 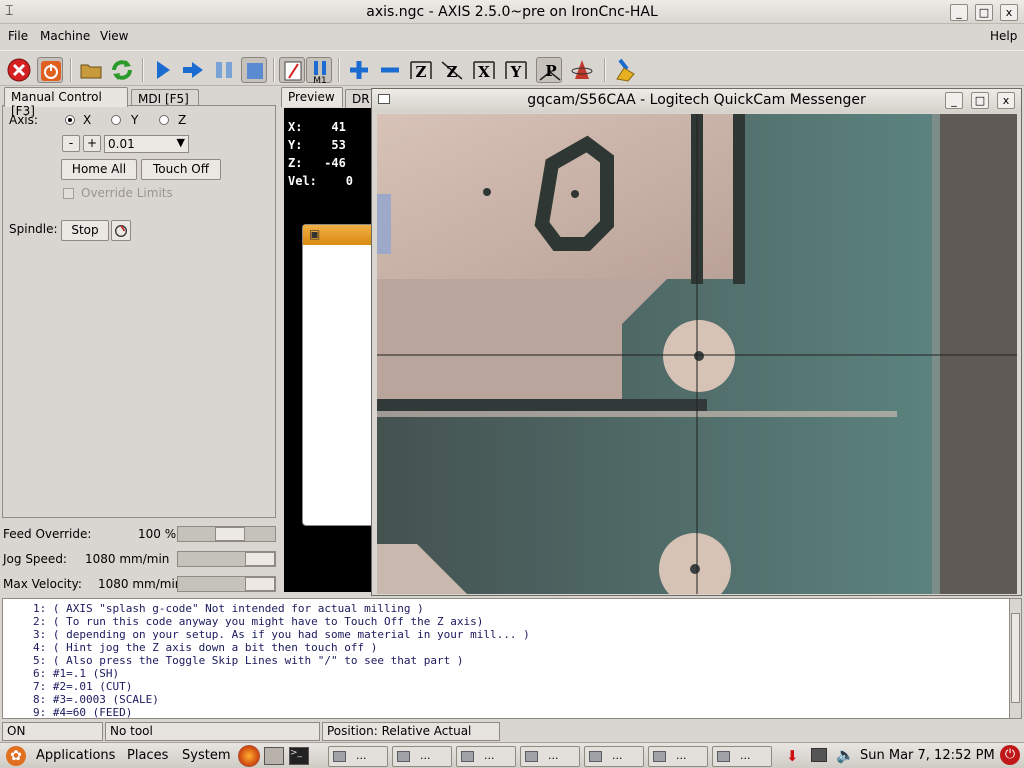 I want to click on run-icon, so click(x=163, y=70).